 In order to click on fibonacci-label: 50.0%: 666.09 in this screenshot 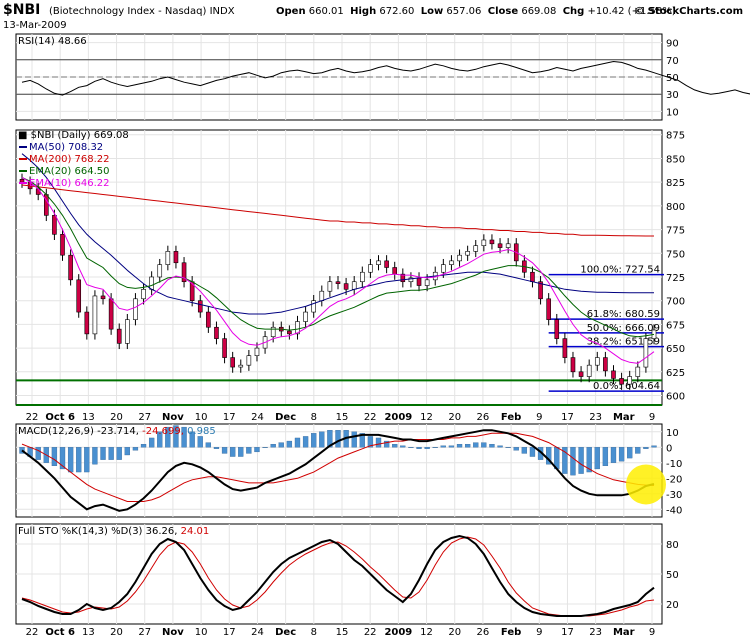, I will do `click(623, 328)`.